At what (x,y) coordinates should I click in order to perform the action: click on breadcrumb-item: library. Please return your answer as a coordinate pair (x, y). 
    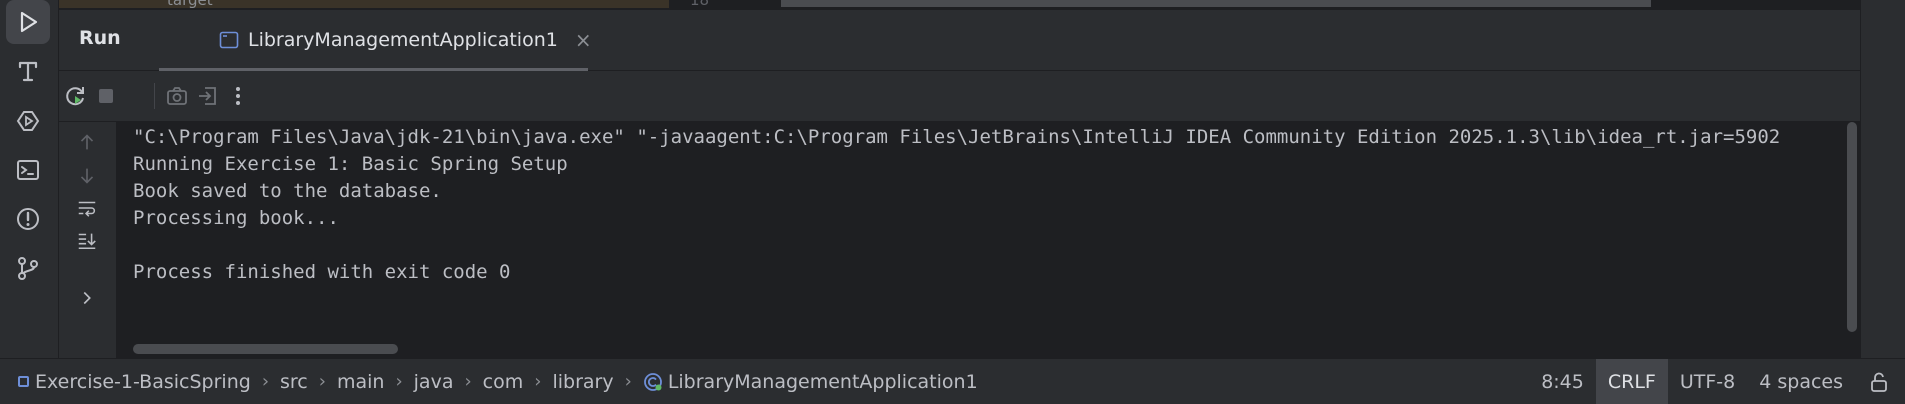
    Looking at the image, I should click on (582, 382).